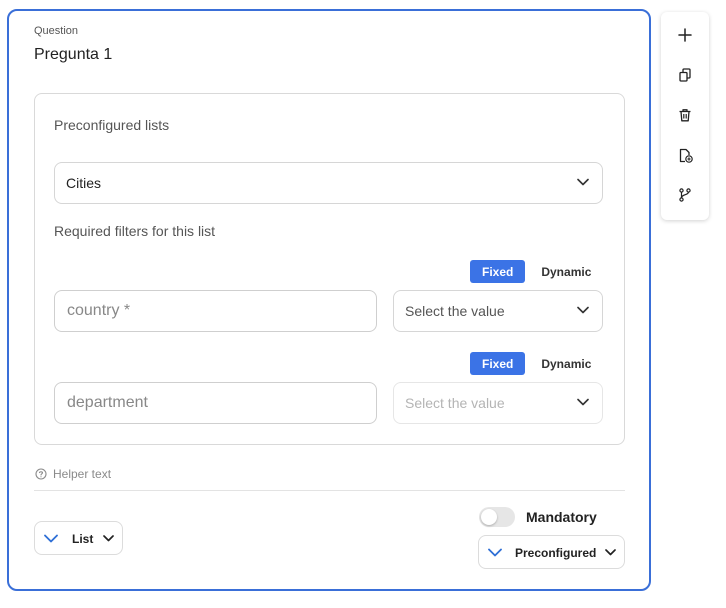 The width and height of the screenshot is (726, 608). I want to click on question-toolbar, so click(685, 116).